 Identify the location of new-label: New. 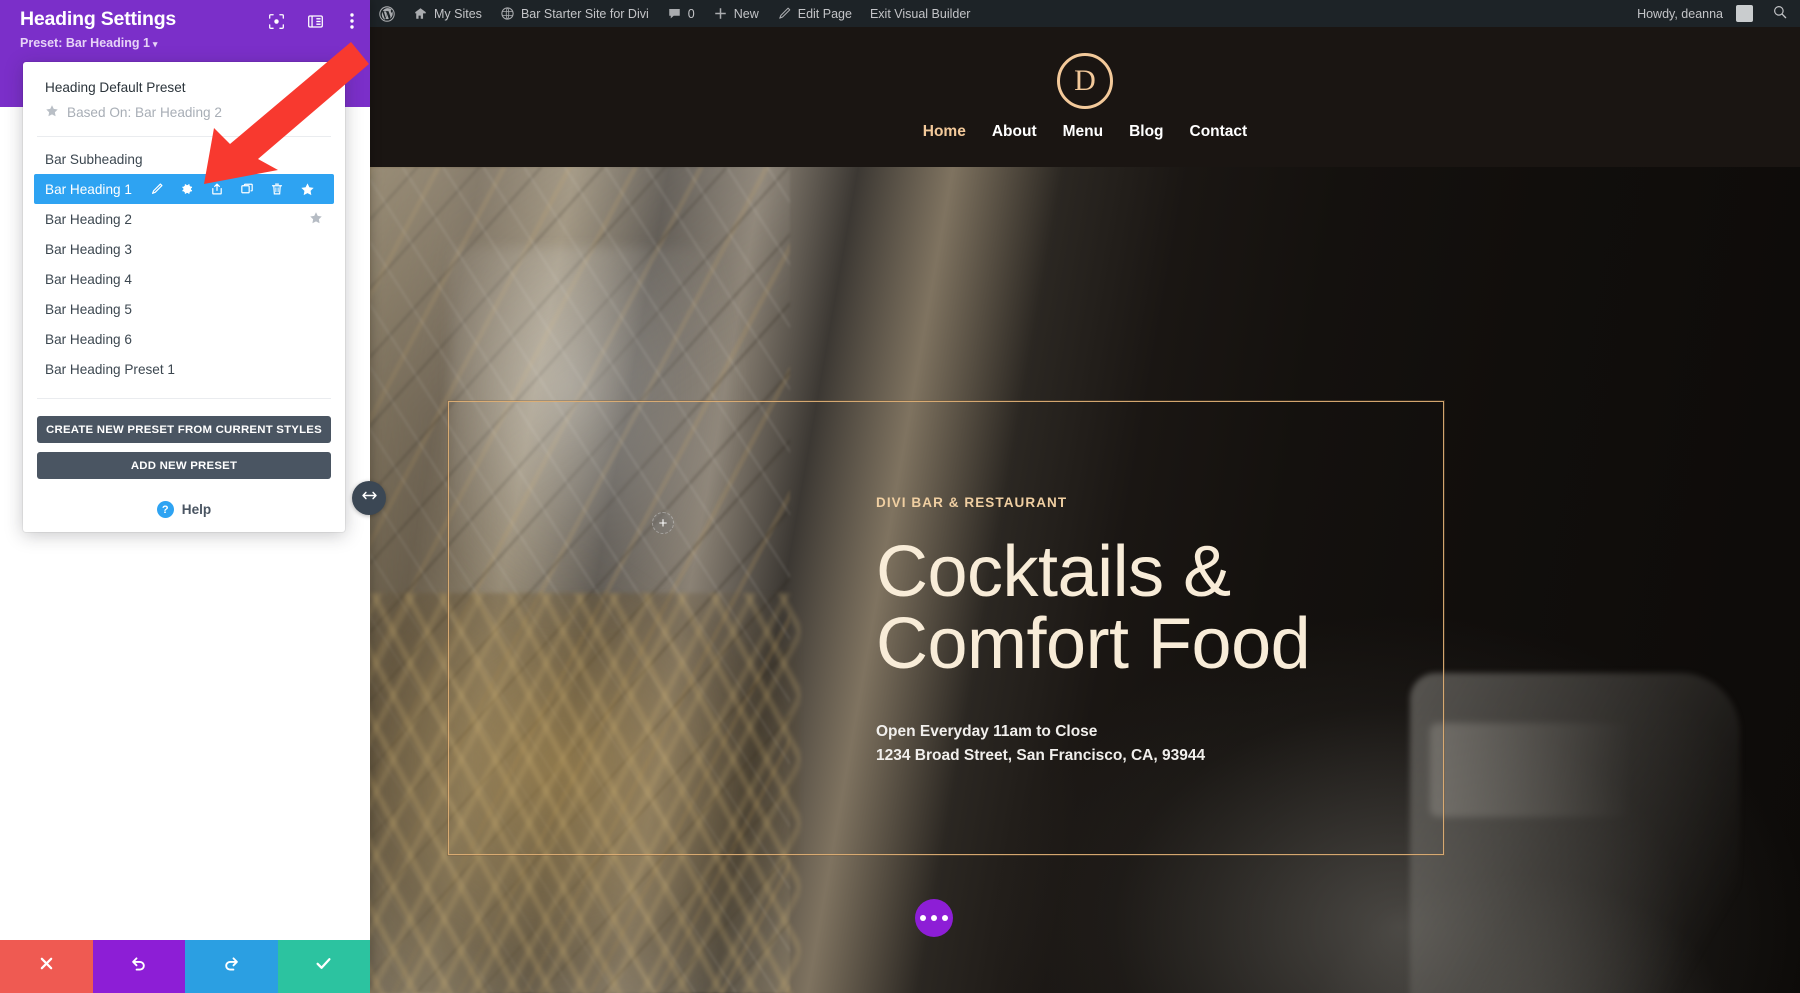
(746, 13).